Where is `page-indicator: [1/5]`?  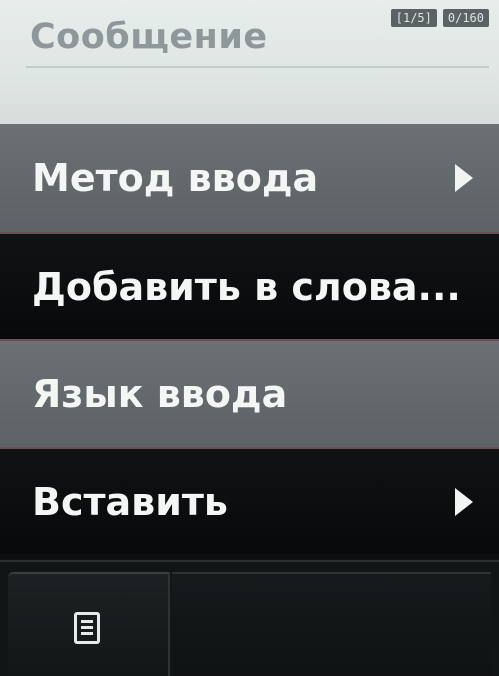 page-indicator: [1/5] is located at coordinates (413, 18).